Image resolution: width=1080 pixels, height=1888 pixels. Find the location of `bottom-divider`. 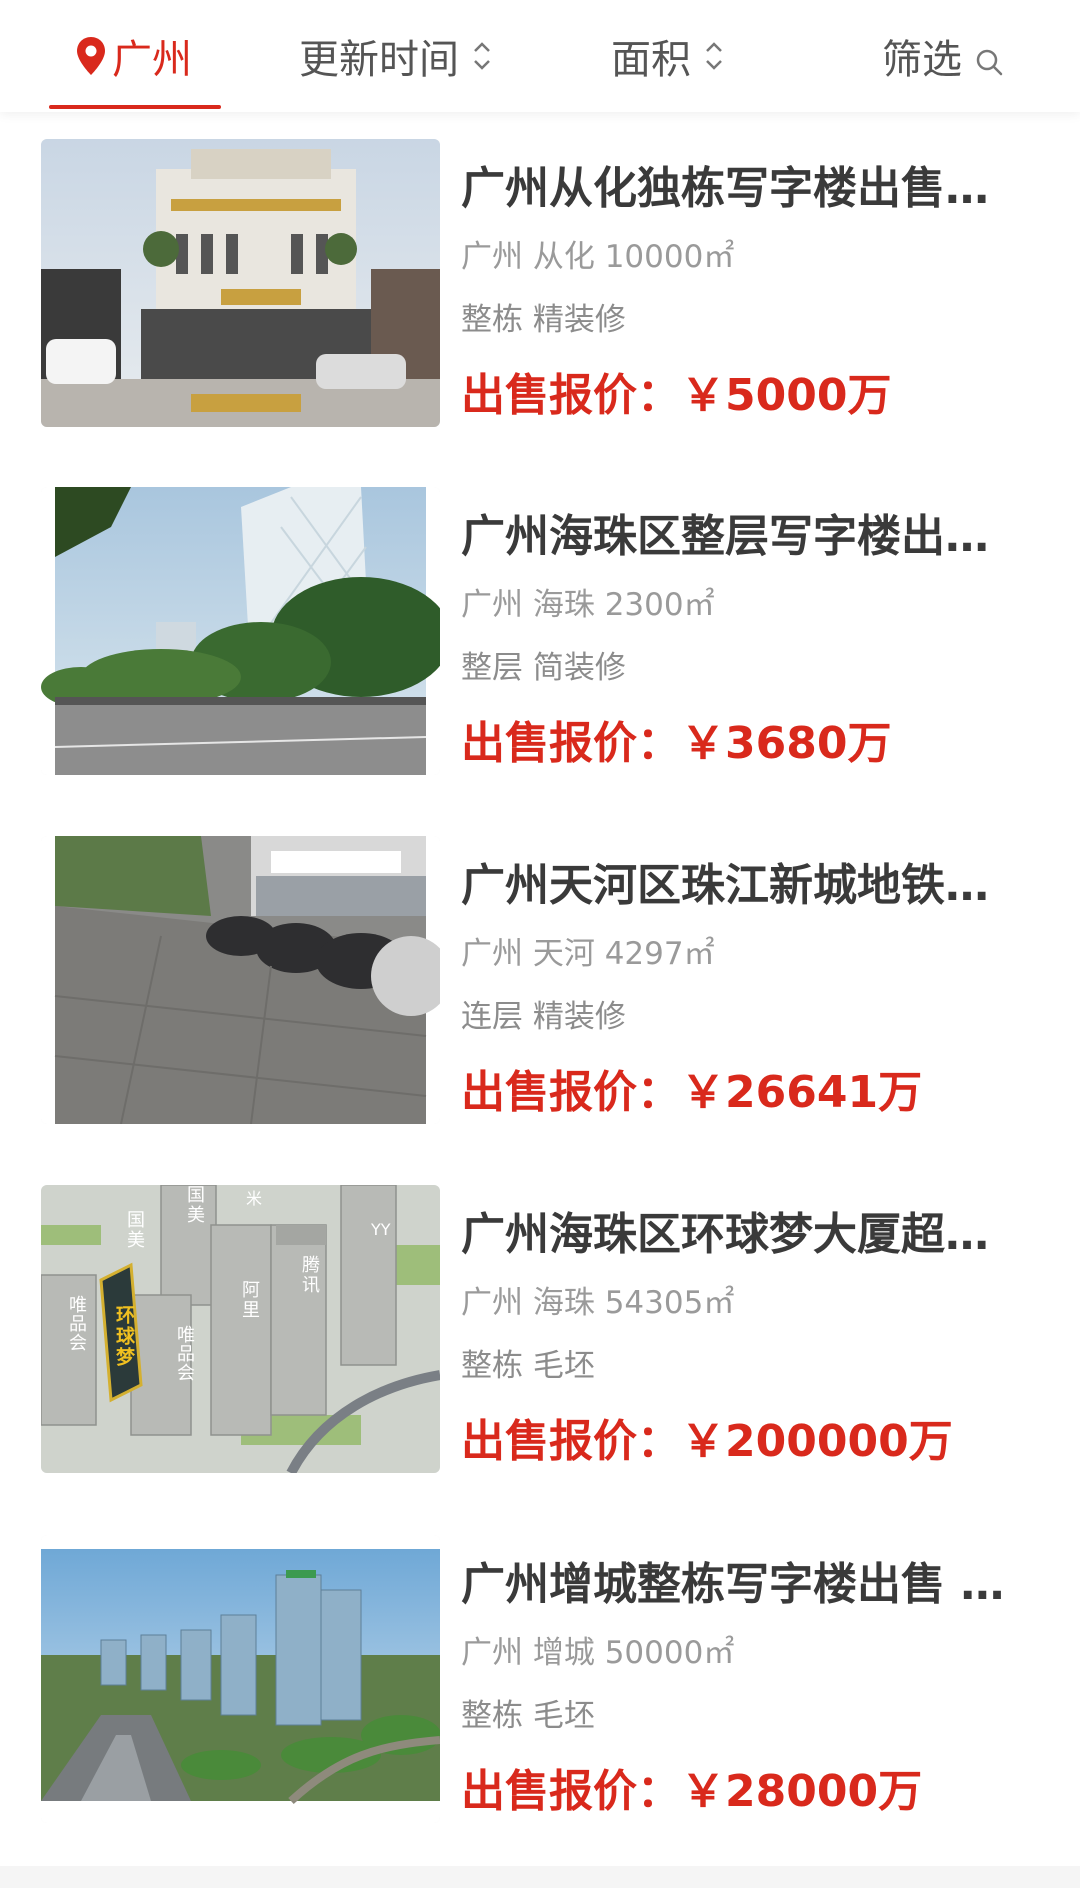

bottom-divider is located at coordinates (540, 1877).